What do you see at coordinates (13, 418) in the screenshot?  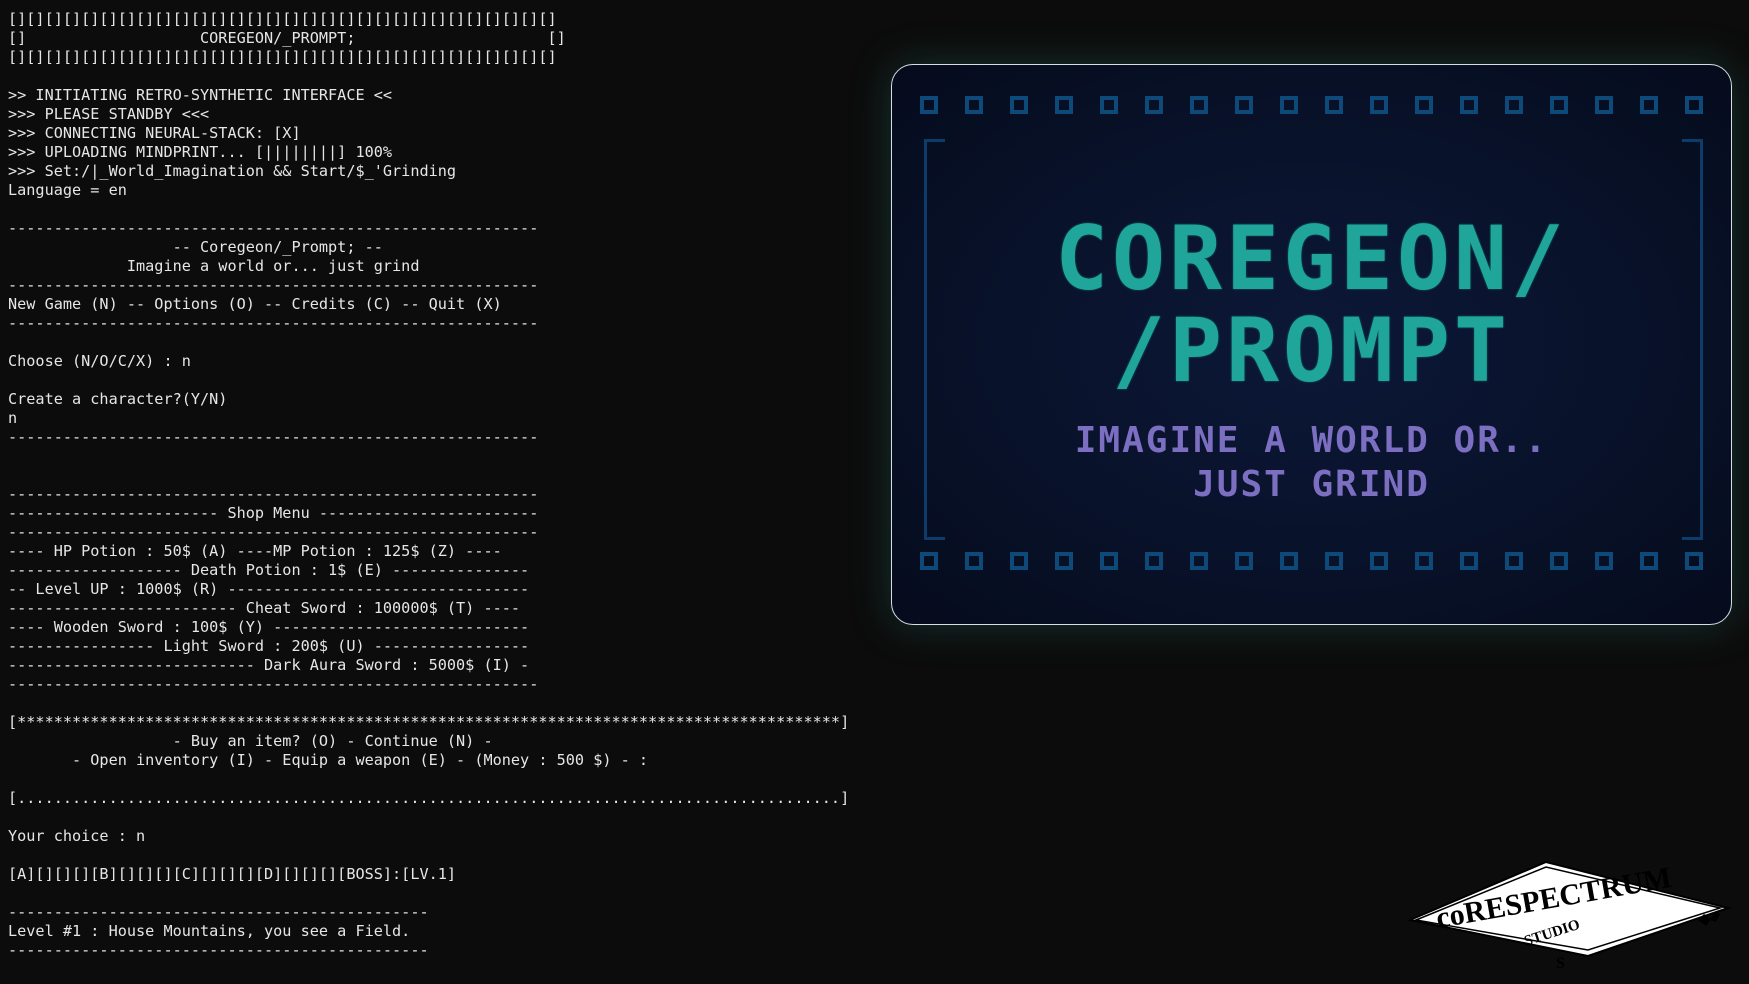 I see `terminal-line: n` at bounding box center [13, 418].